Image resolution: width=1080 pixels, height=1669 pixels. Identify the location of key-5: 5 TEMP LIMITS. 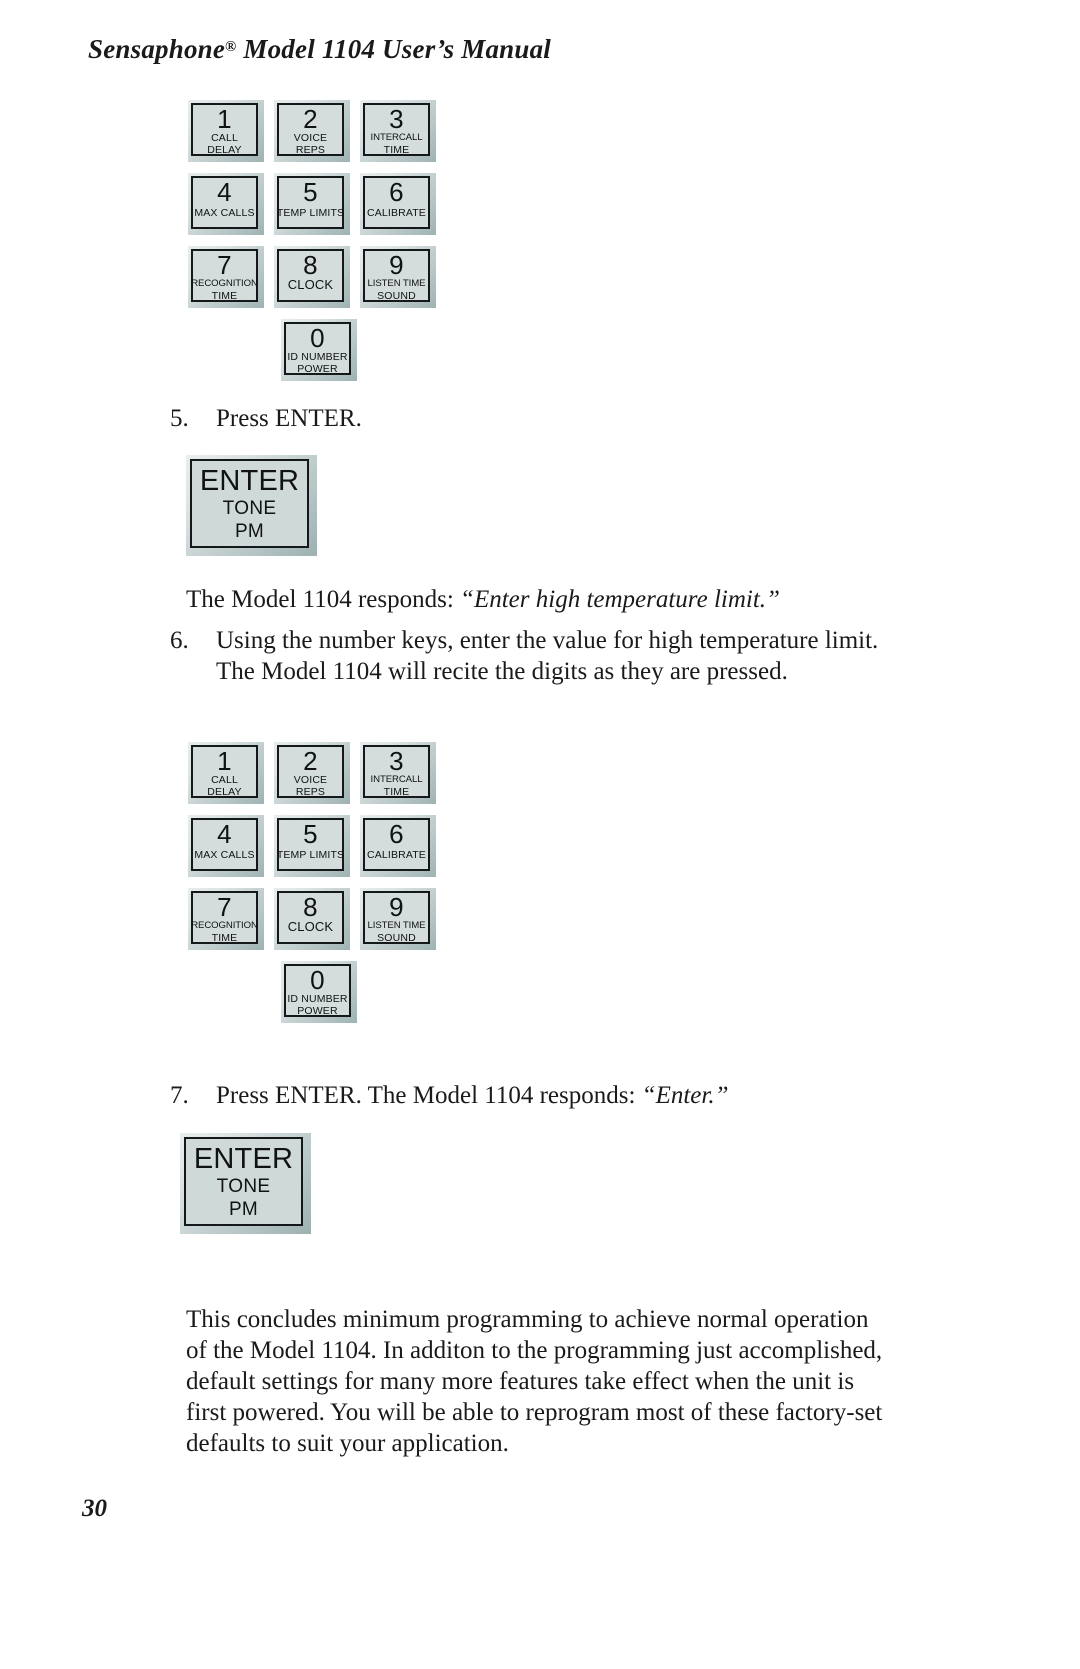
(312, 204).